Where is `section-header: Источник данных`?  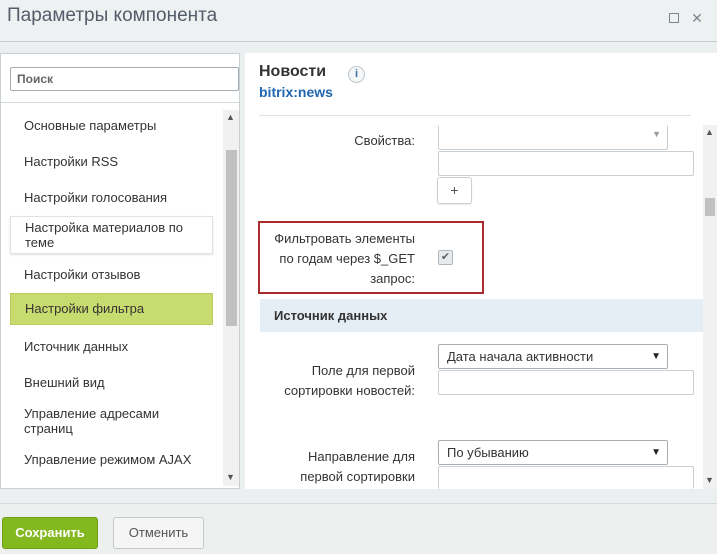
section-header: Источник данных is located at coordinates (482, 315).